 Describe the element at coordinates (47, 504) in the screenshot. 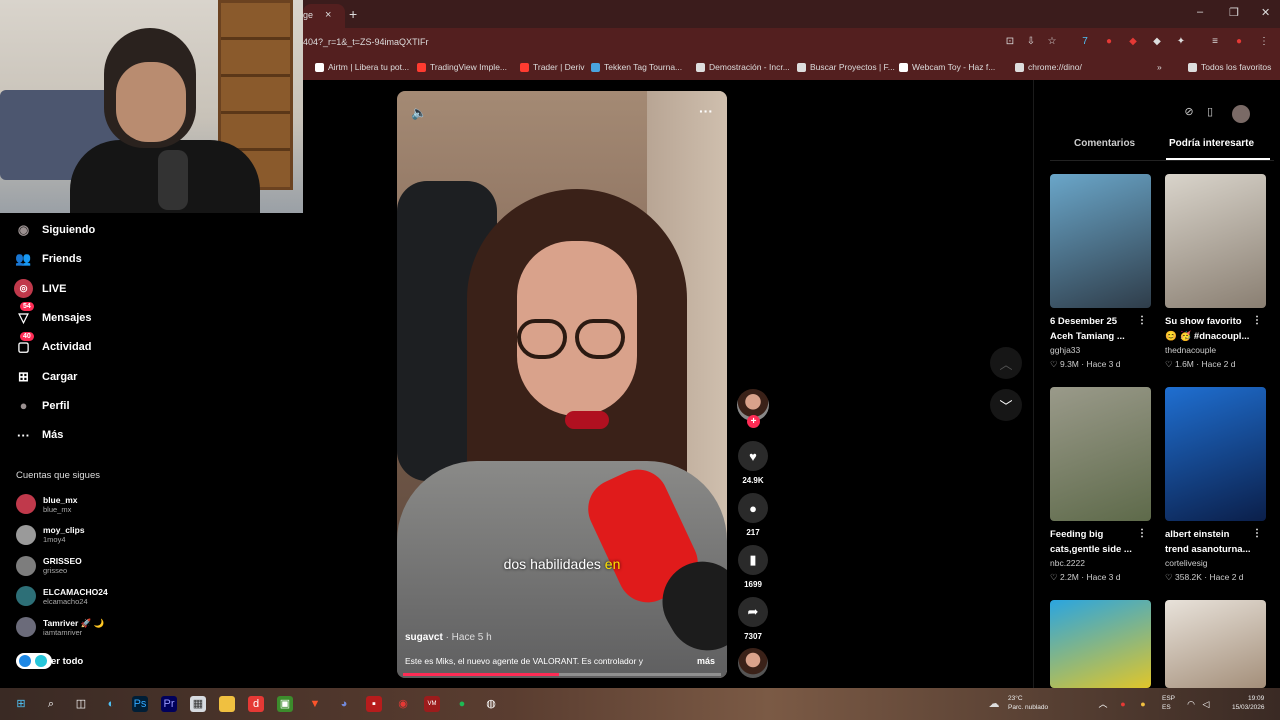

I see `following-account: blue_mx blue_mx` at that location.